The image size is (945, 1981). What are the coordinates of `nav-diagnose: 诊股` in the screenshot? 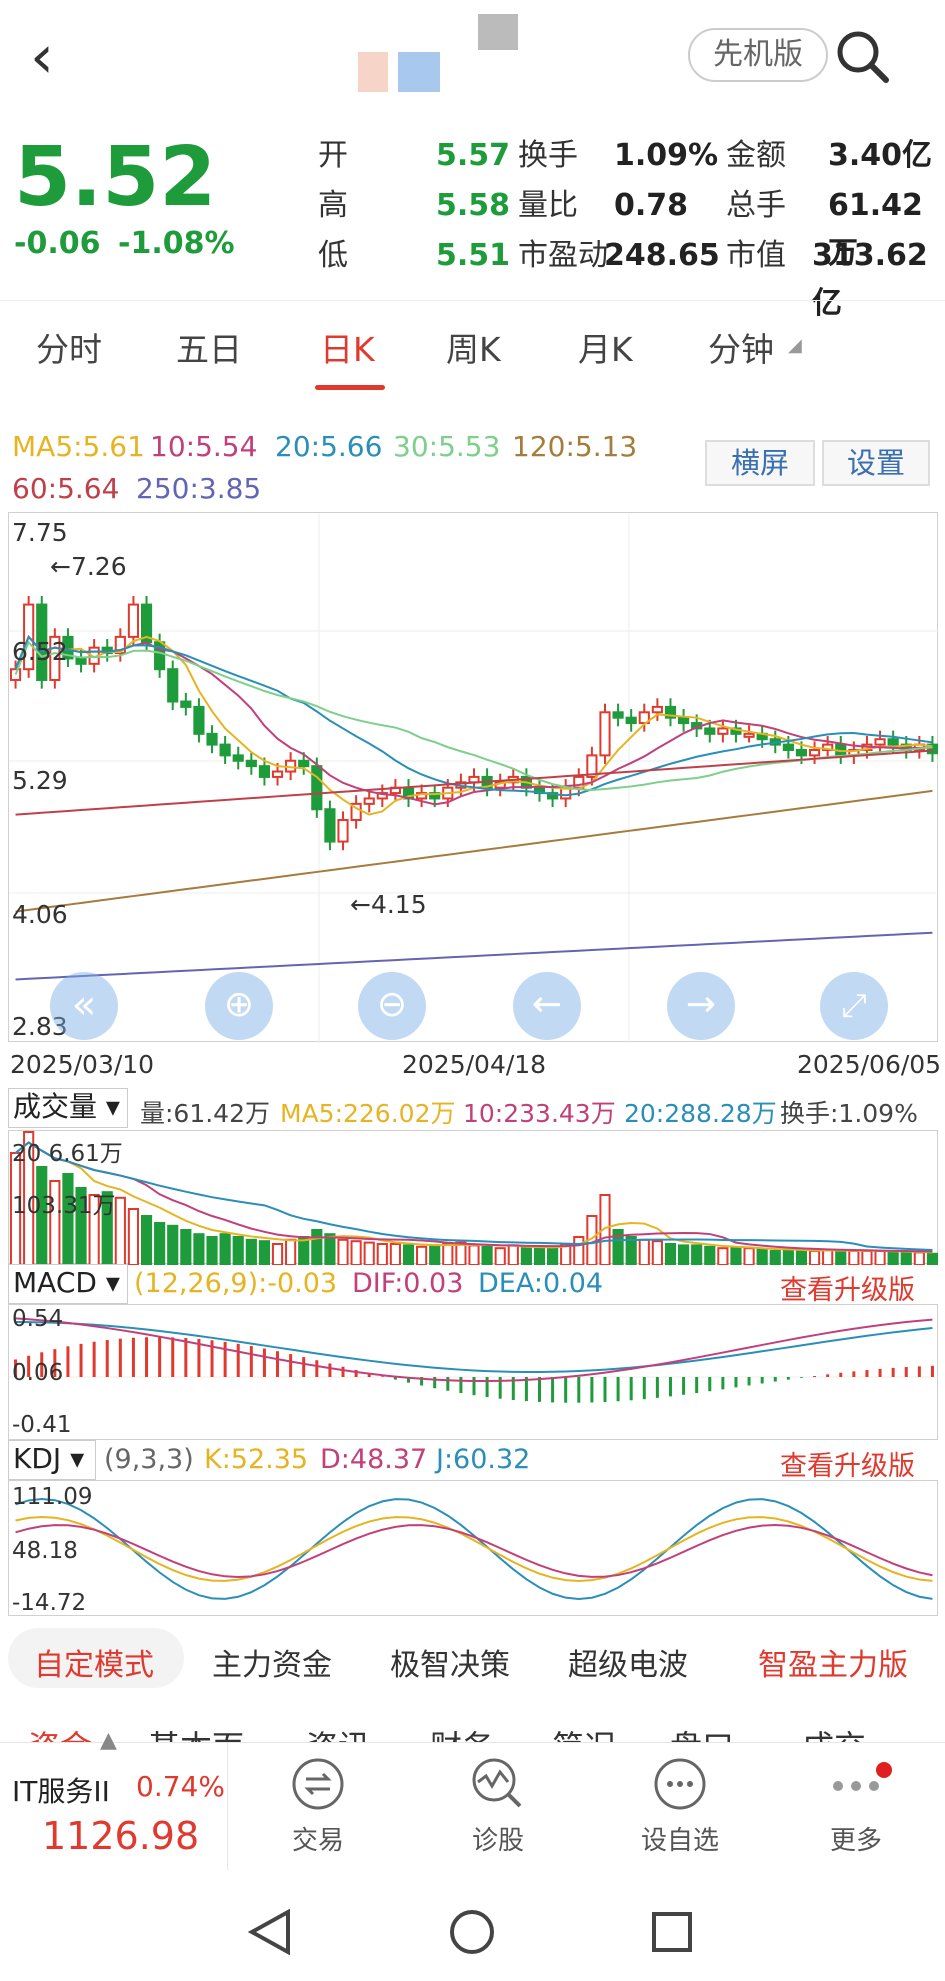 It's located at (498, 1805).